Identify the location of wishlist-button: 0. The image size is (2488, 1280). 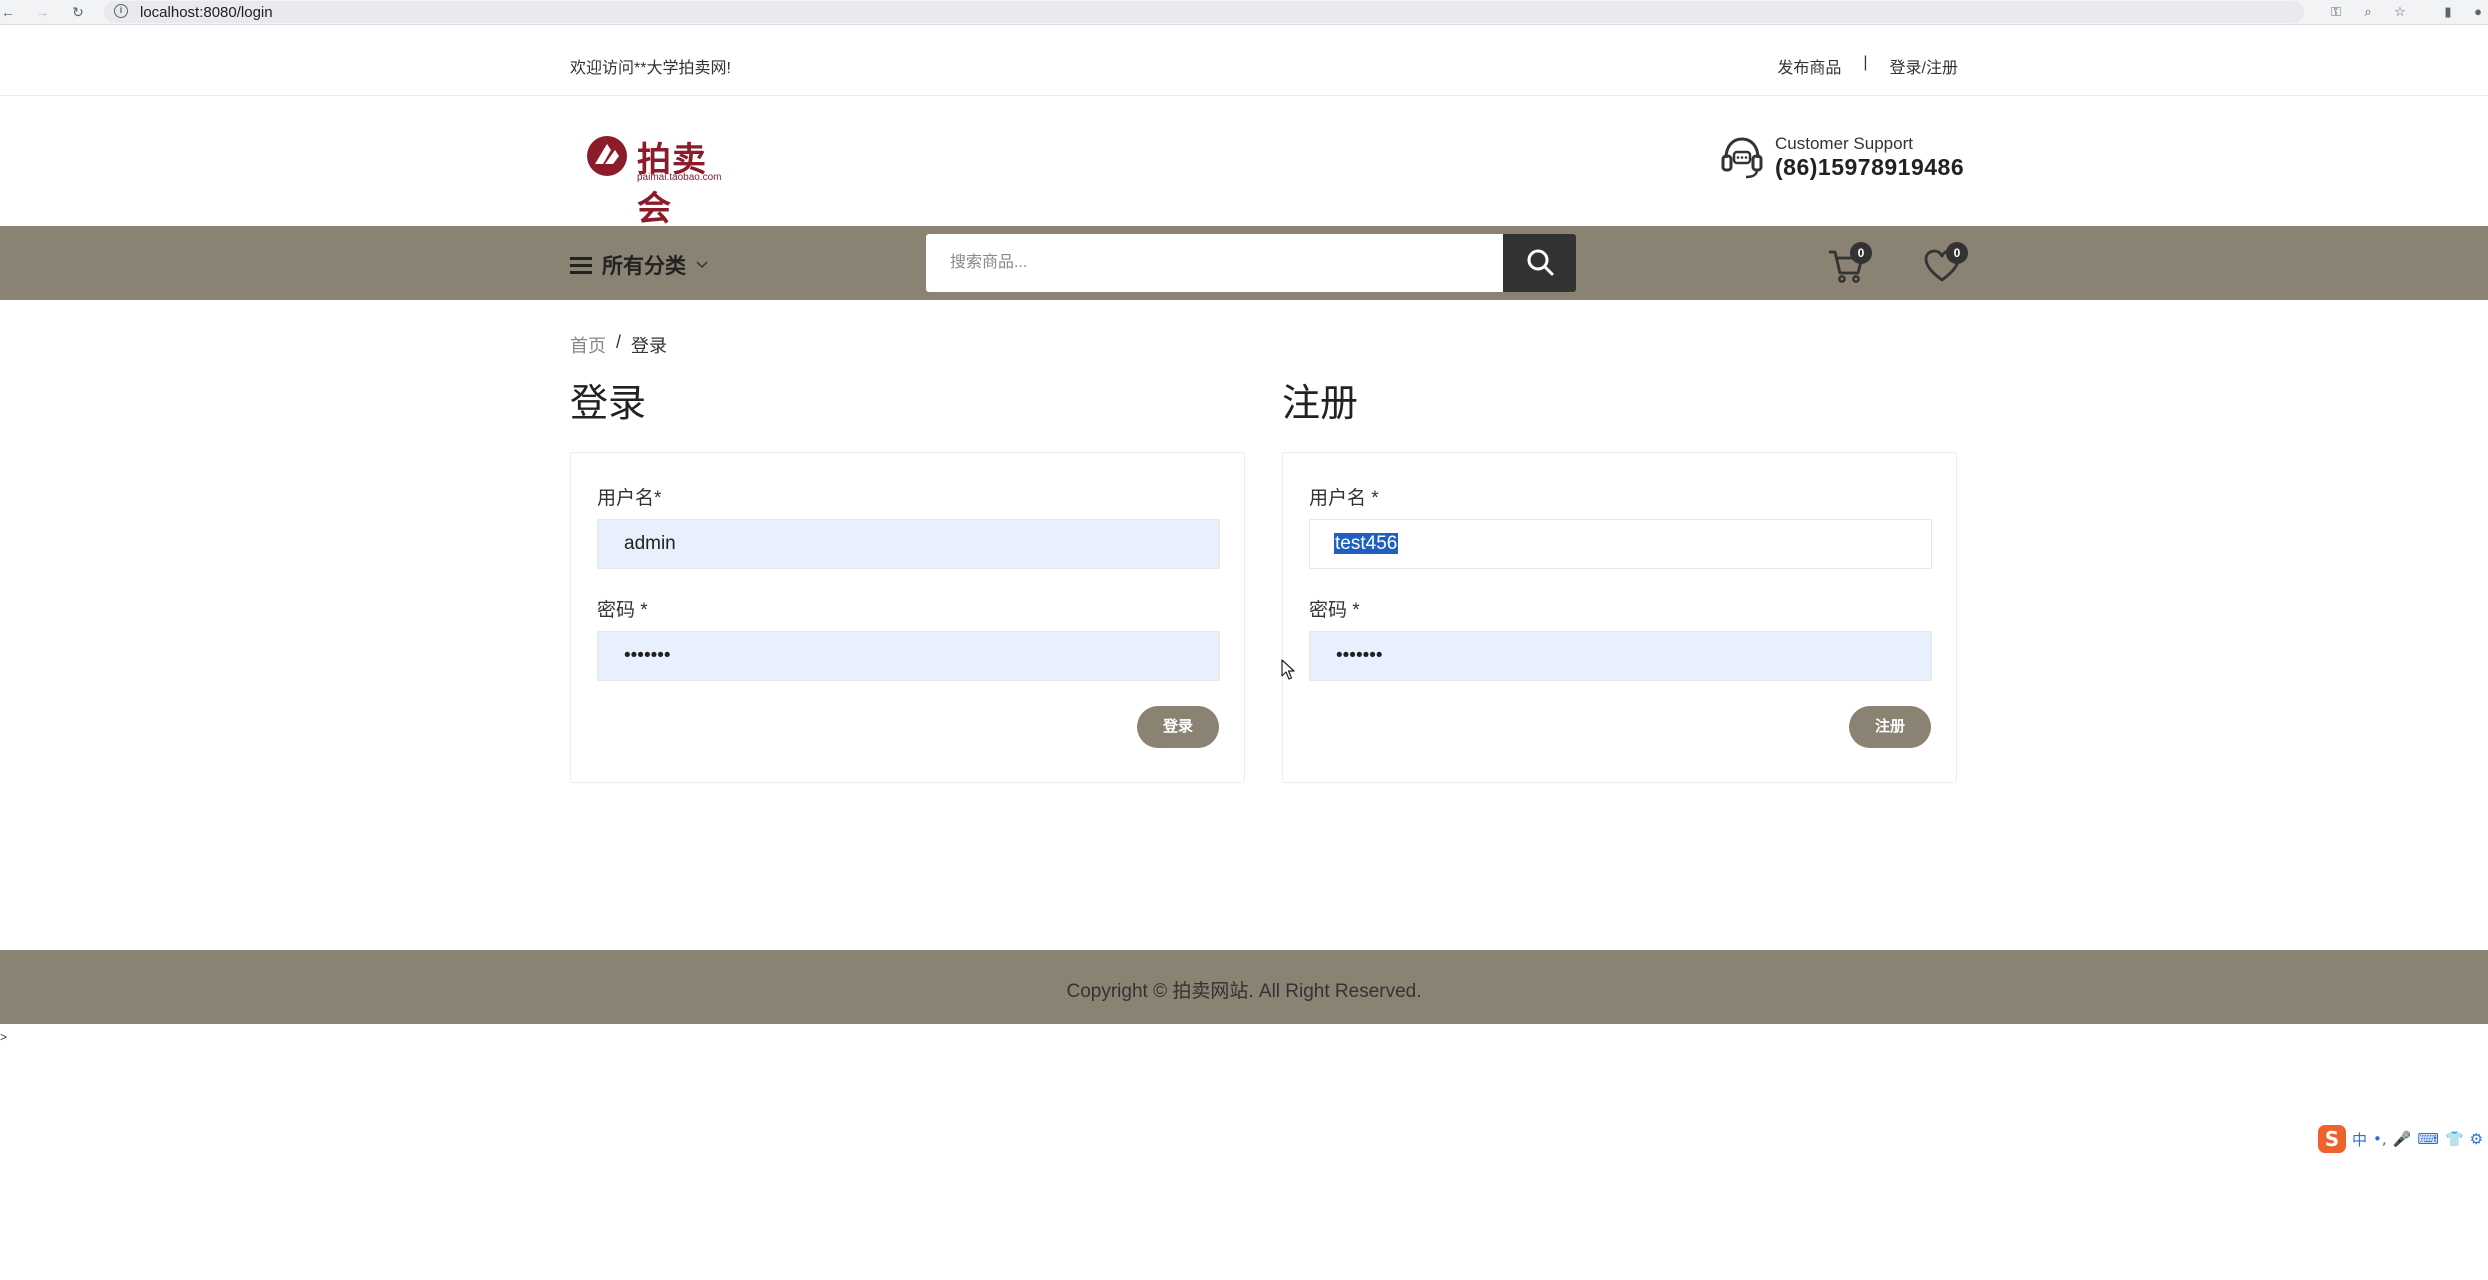
(1945, 264).